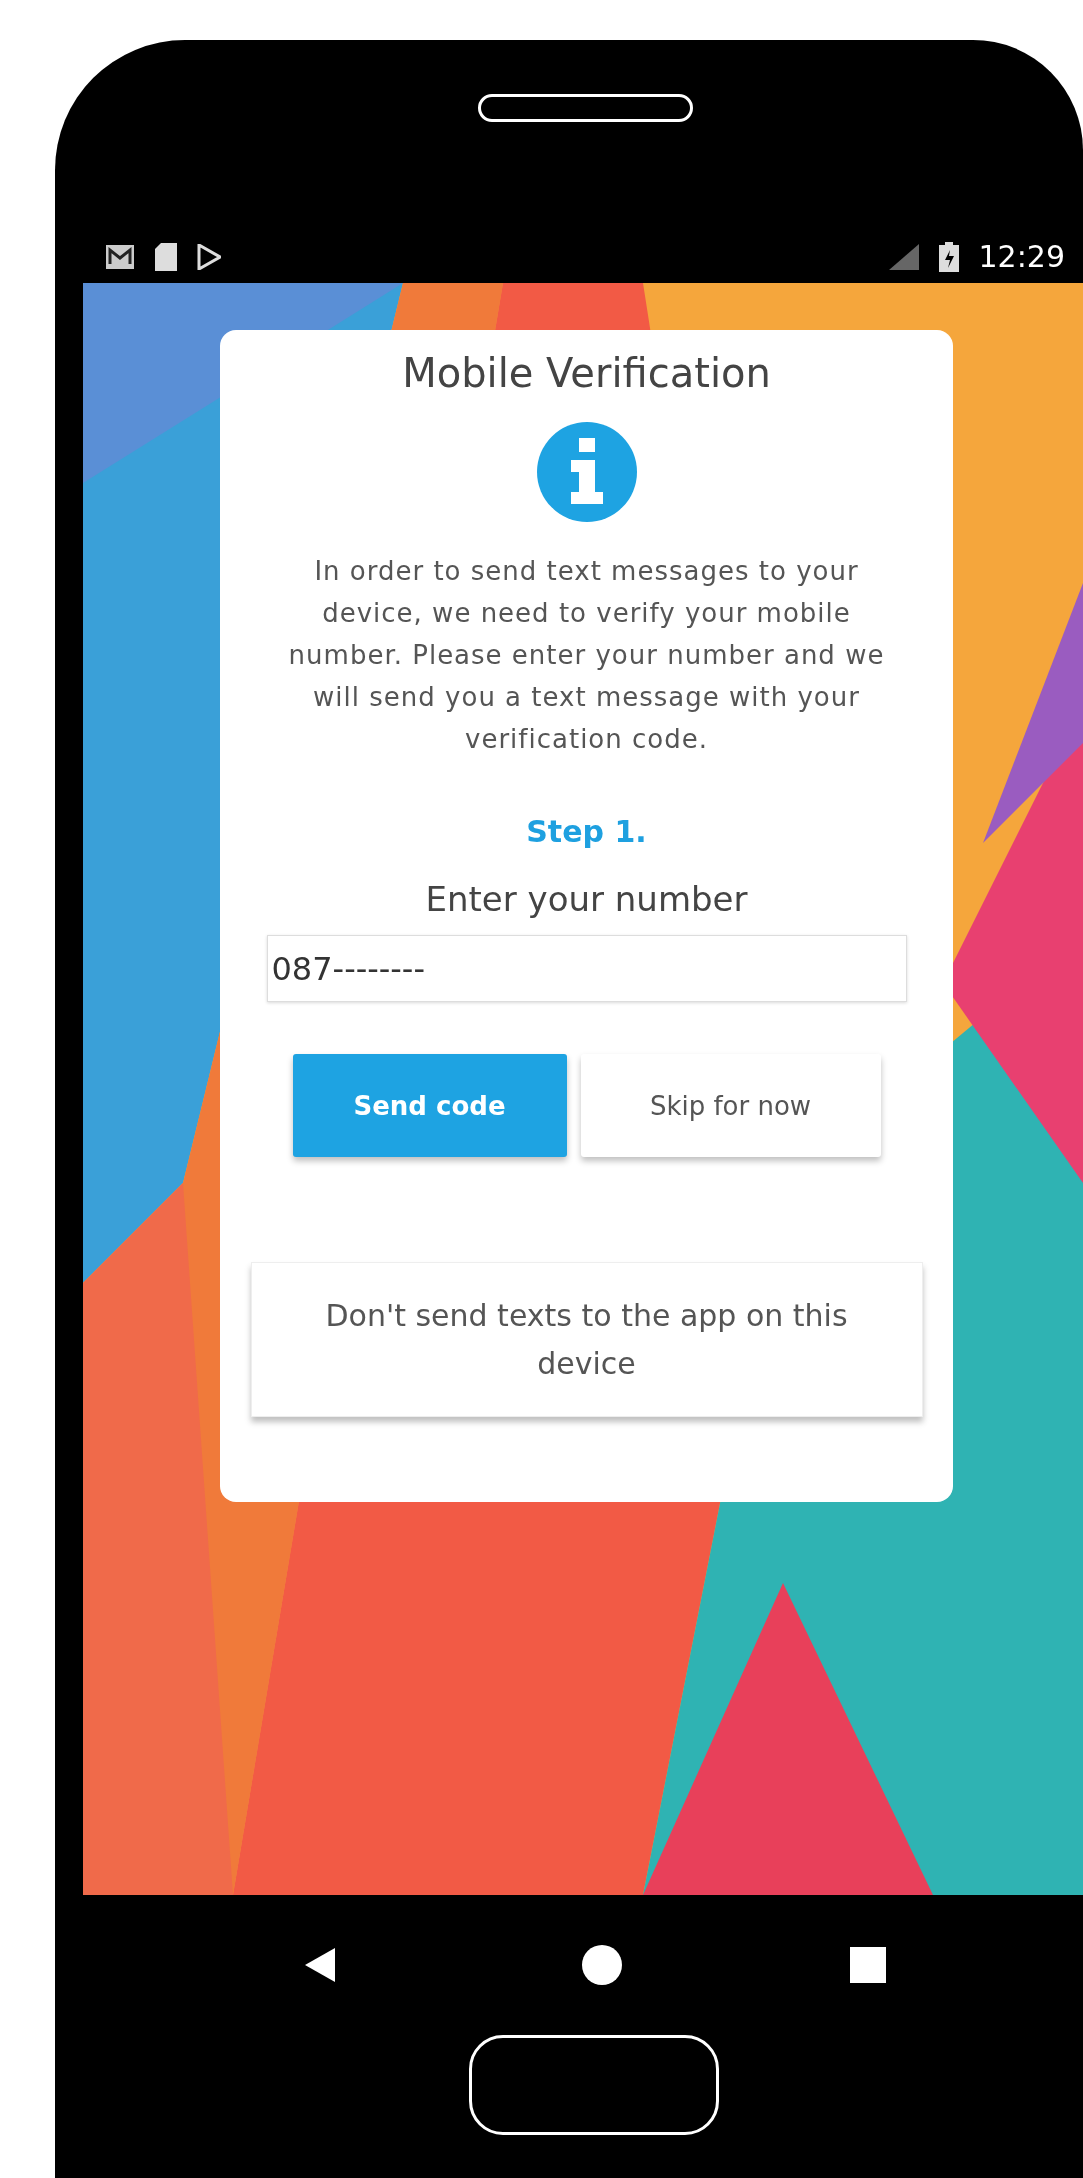 Image resolution: width=1083 pixels, height=2178 pixels. I want to click on play-icon, so click(209, 256).